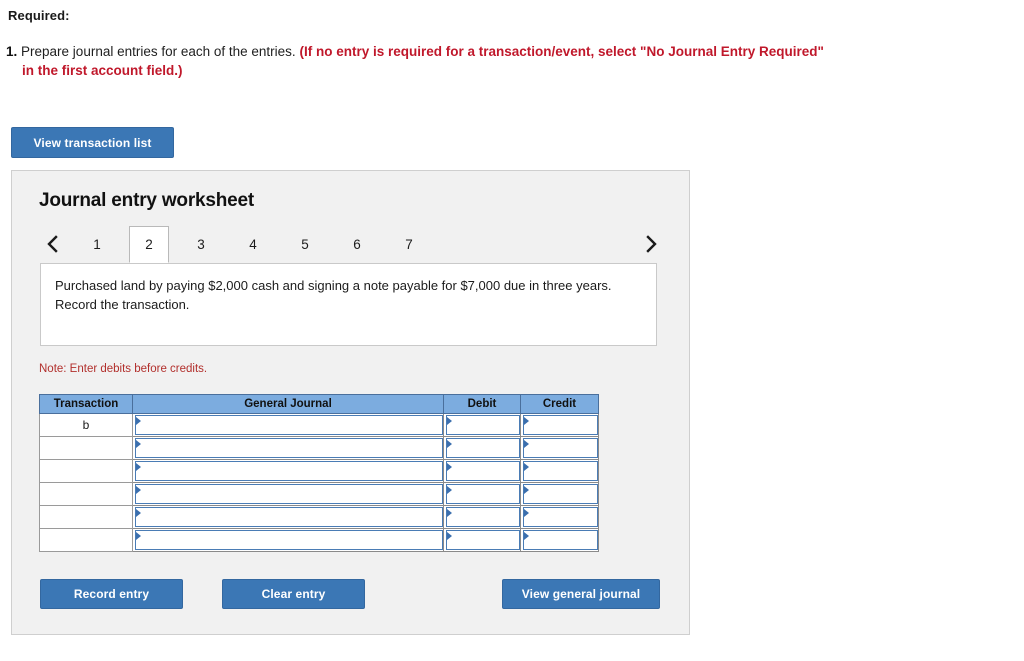  Describe the element at coordinates (123, 369) in the screenshot. I see `debits-before-credits-note: Note: Enter debits before credits.` at that location.